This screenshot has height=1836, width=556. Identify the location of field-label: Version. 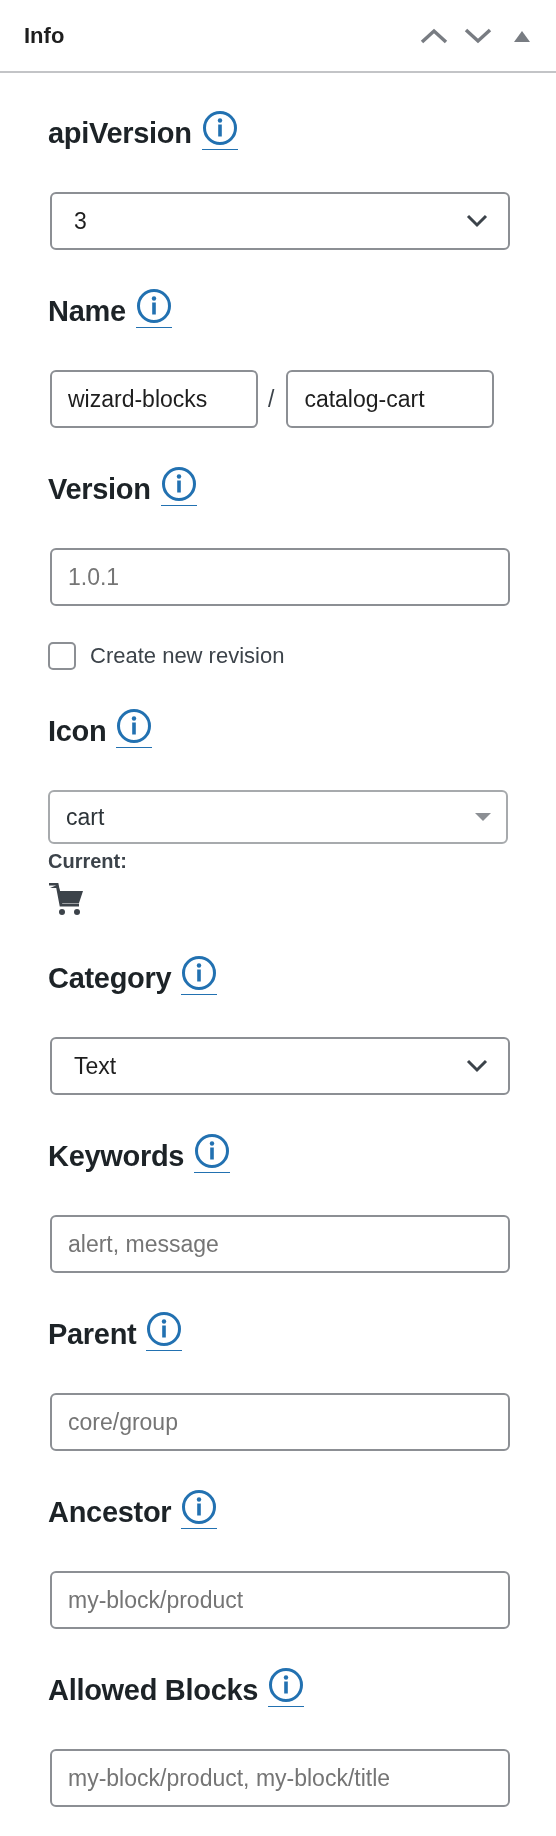
(99, 489).